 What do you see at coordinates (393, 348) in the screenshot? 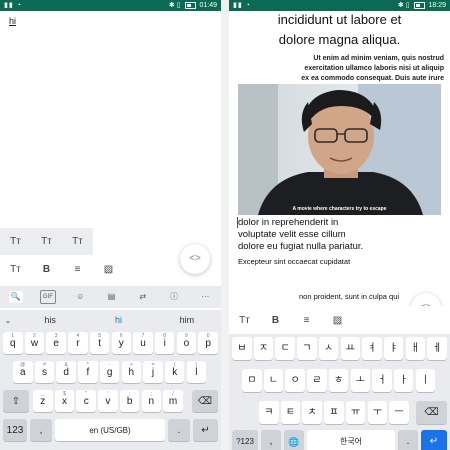
I see `hangul-key: ㅑ` at bounding box center [393, 348].